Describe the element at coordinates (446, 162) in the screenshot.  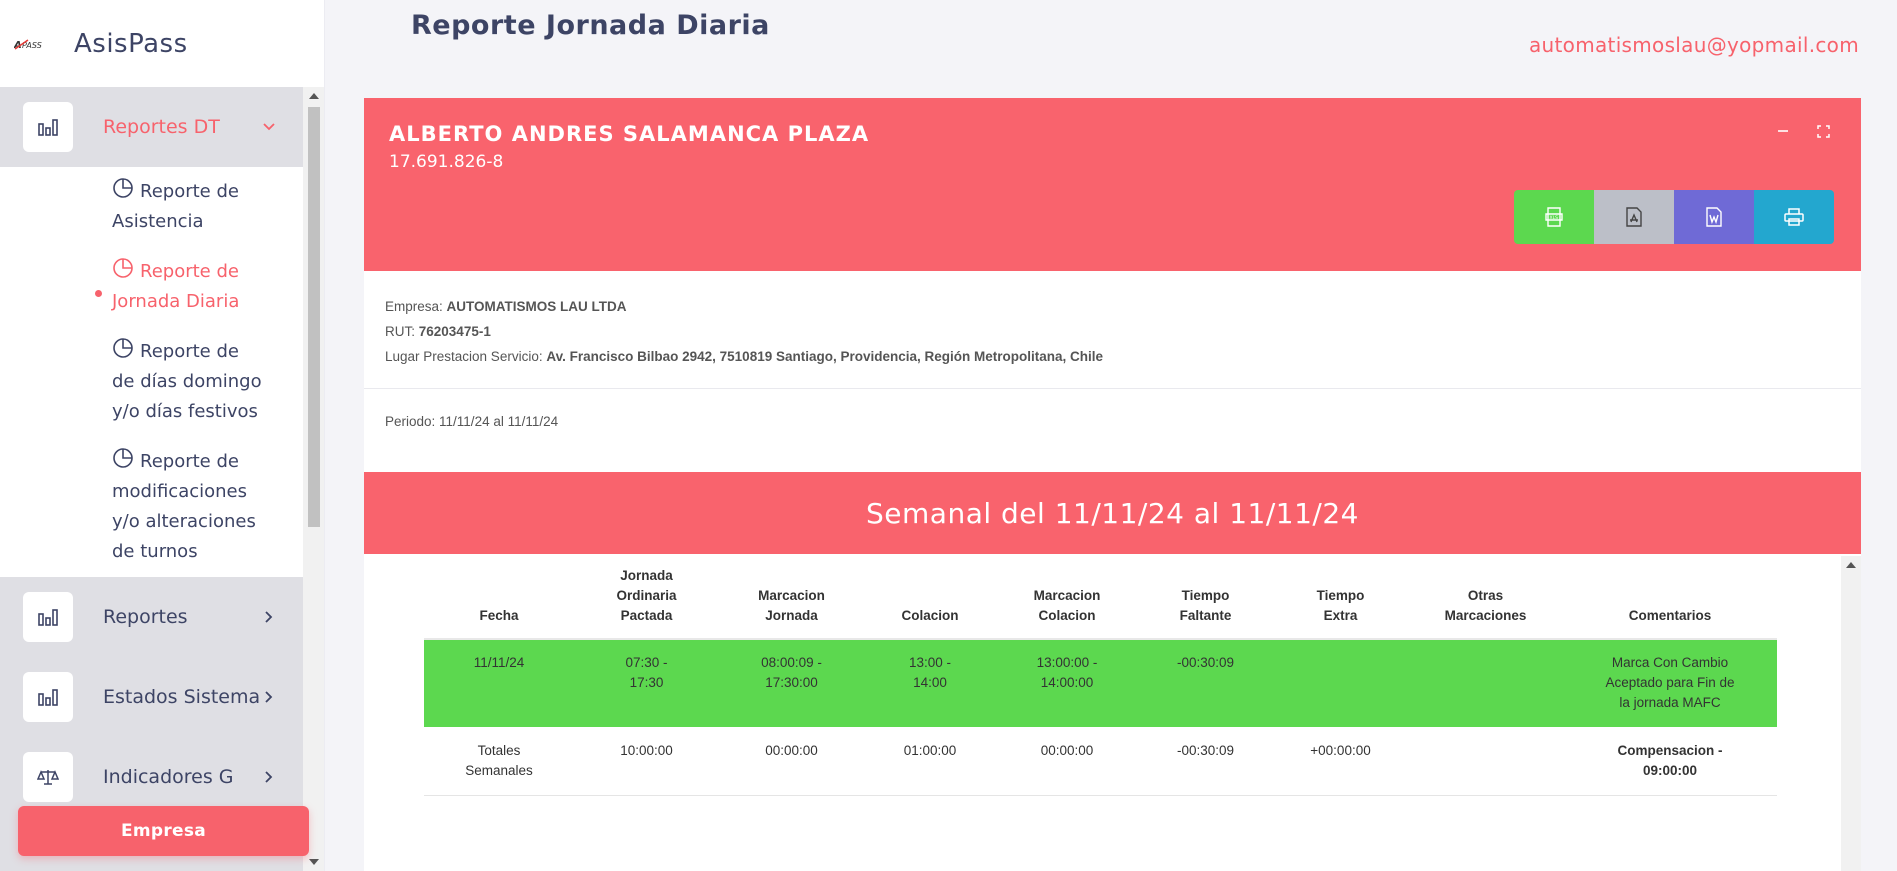
I see `employee-rut: 17.691.826-8` at that location.